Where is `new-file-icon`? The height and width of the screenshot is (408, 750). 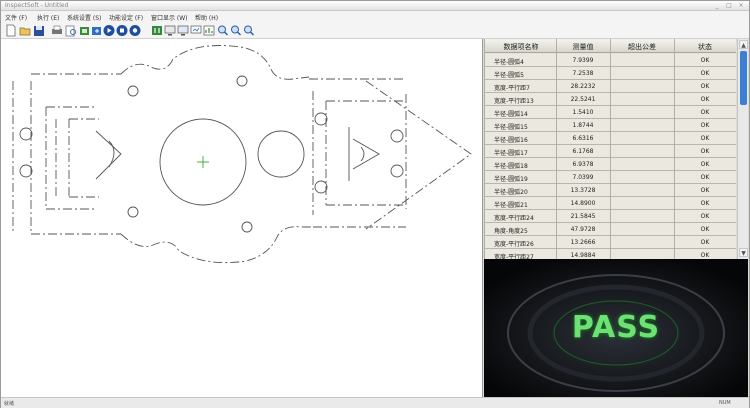 new-file-icon is located at coordinates (11, 30).